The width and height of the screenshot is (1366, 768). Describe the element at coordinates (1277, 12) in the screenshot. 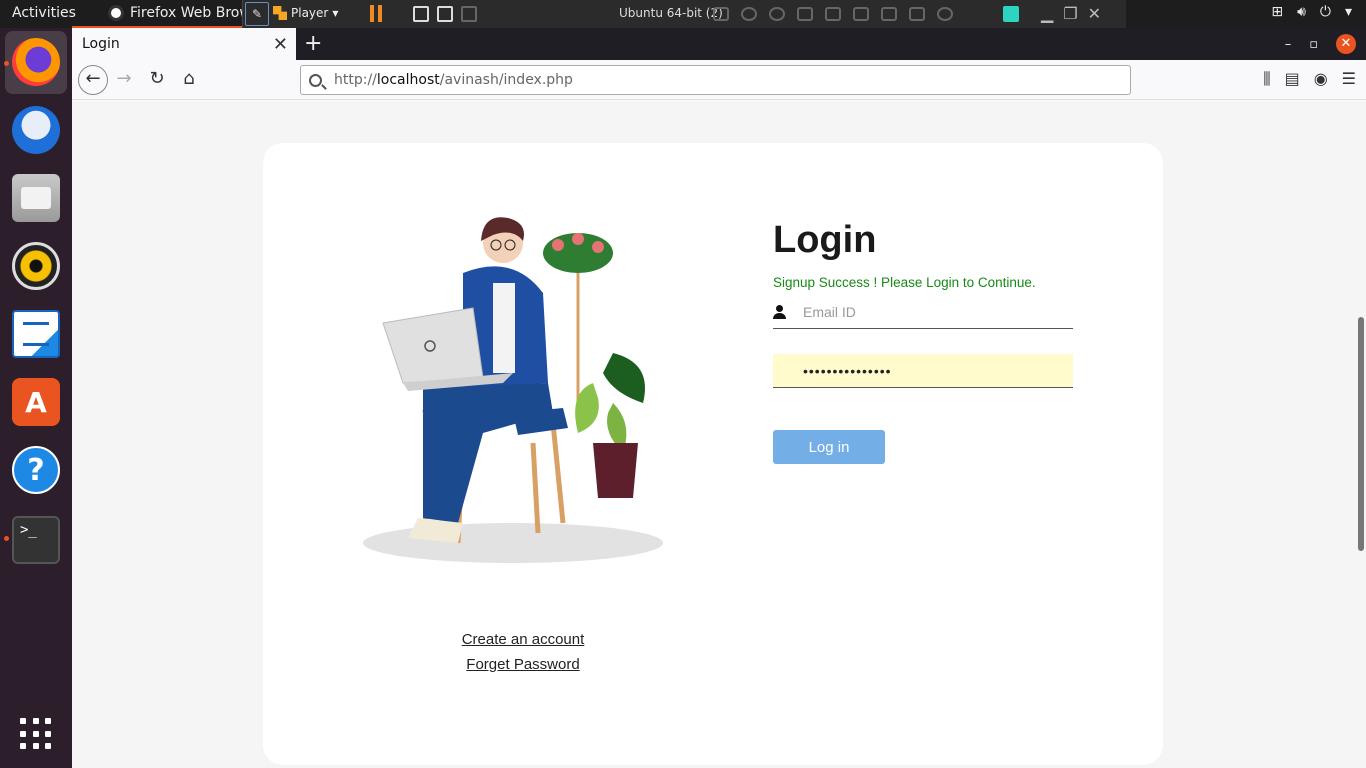

I see `network-wired-icon: ⊞` at that location.